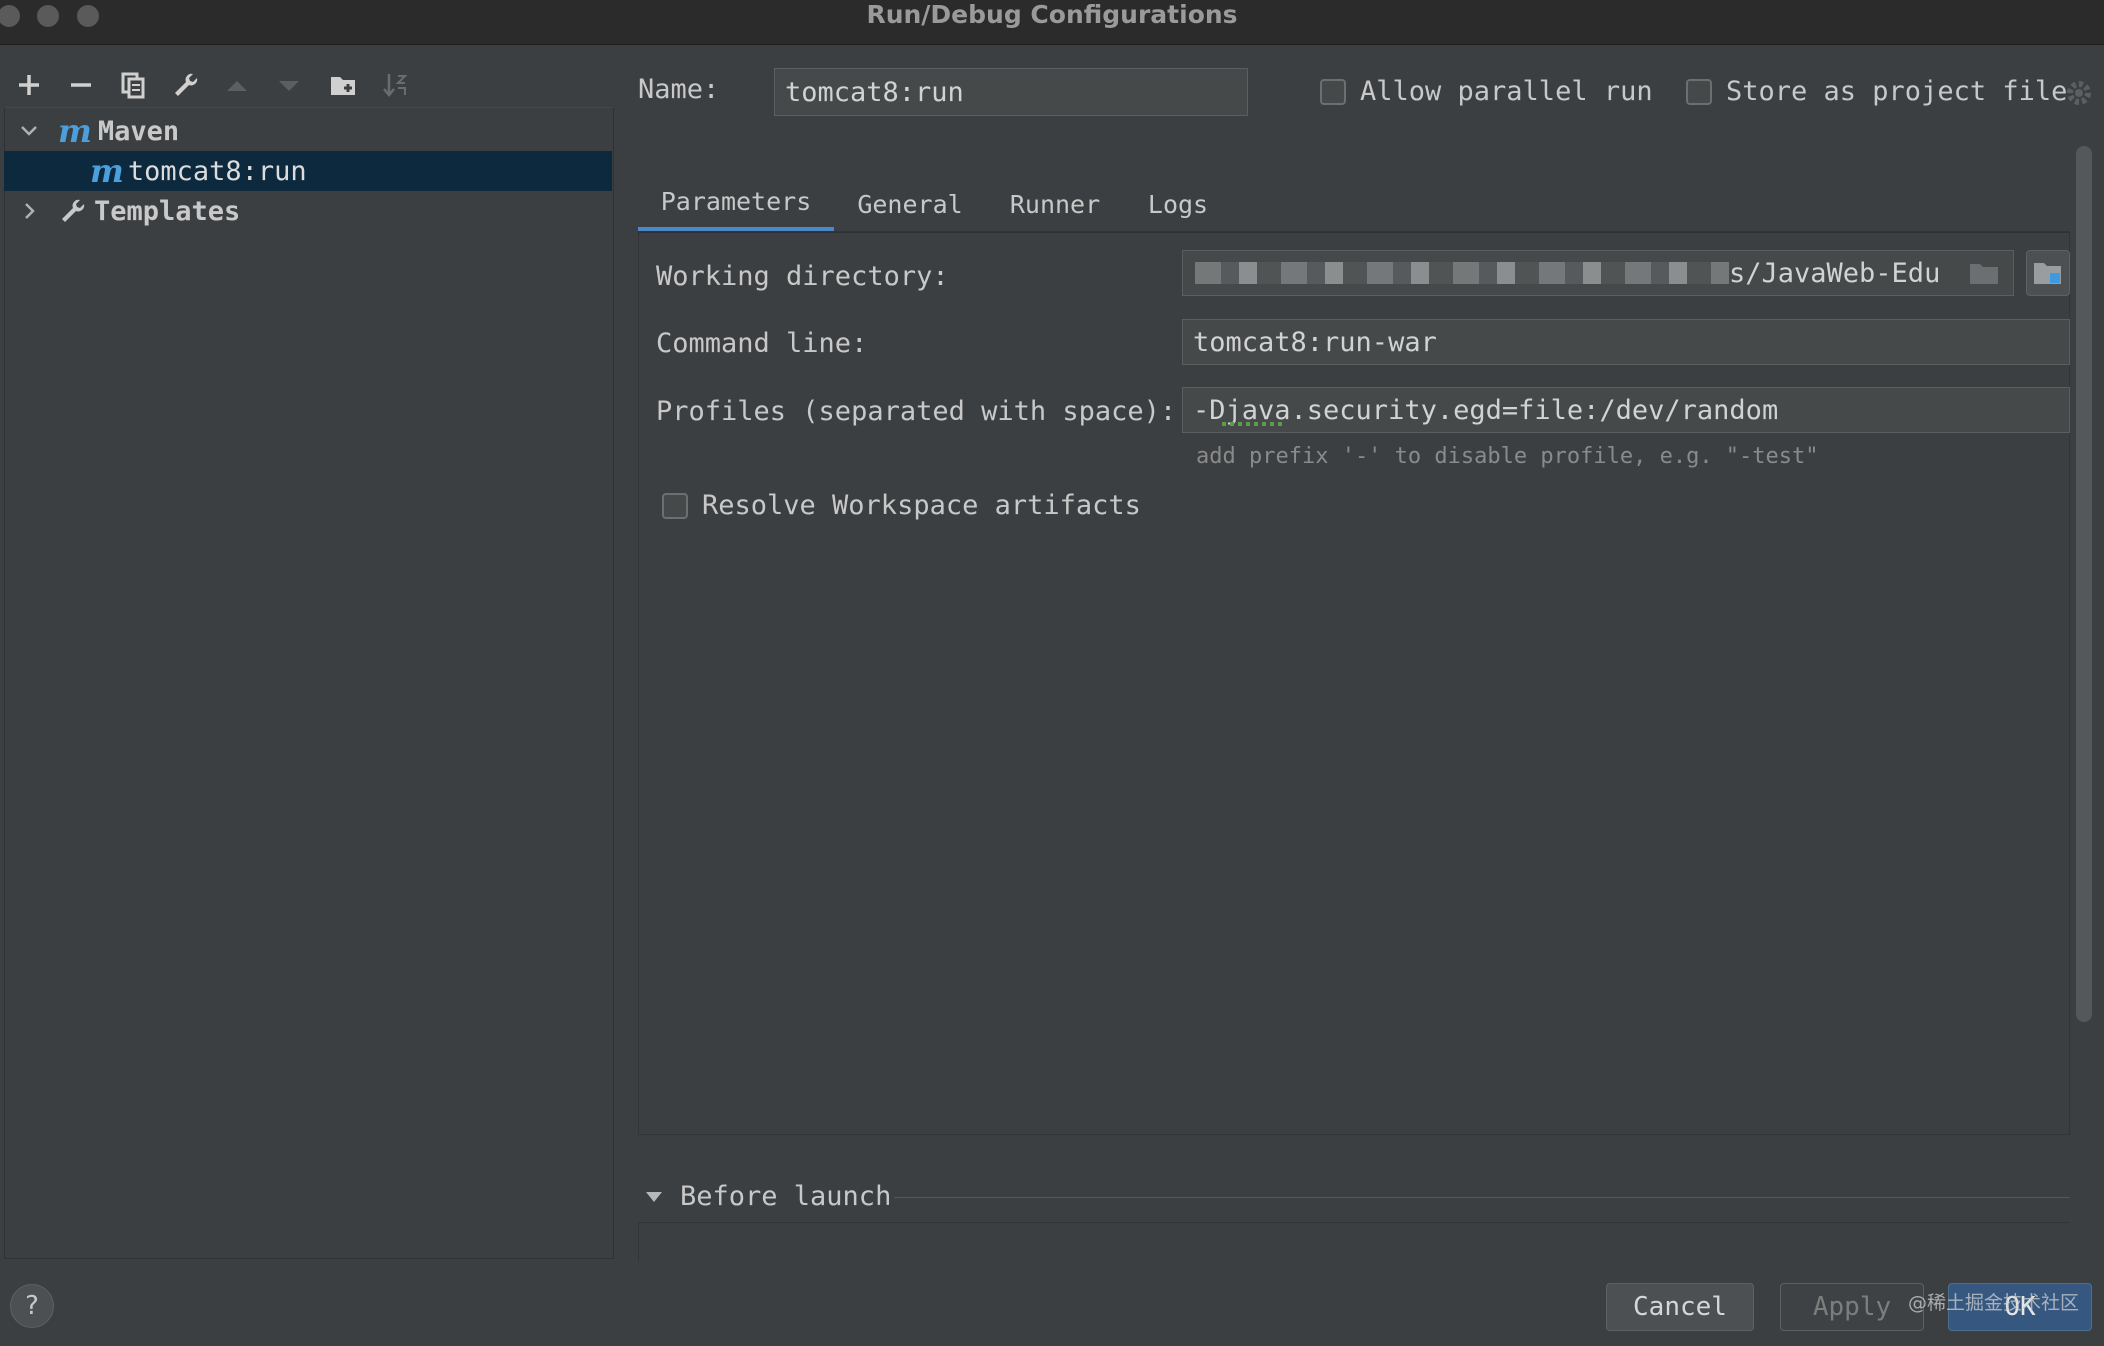 The height and width of the screenshot is (1346, 2104). What do you see at coordinates (167, 211) in the screenshot?
I see `tree-item-label: Templates` at bounding box center [167, 211].